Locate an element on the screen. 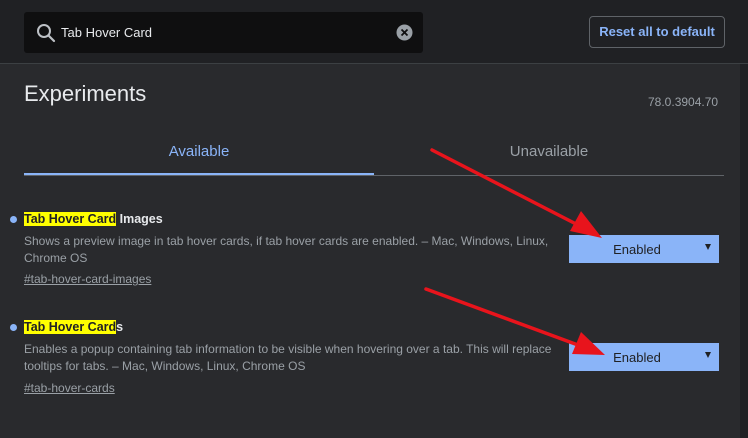  tab-selected-indicator is located at coordinates (199, 174).